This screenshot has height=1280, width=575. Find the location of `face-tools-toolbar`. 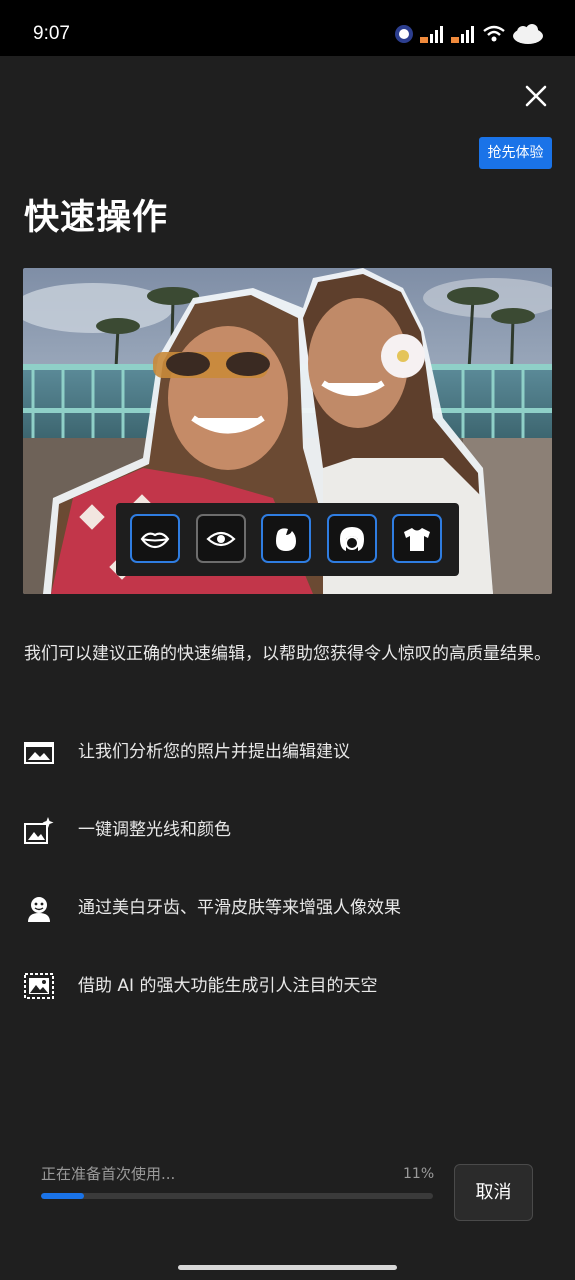

face-tools-toolbar is located at coordinates (287, 539).